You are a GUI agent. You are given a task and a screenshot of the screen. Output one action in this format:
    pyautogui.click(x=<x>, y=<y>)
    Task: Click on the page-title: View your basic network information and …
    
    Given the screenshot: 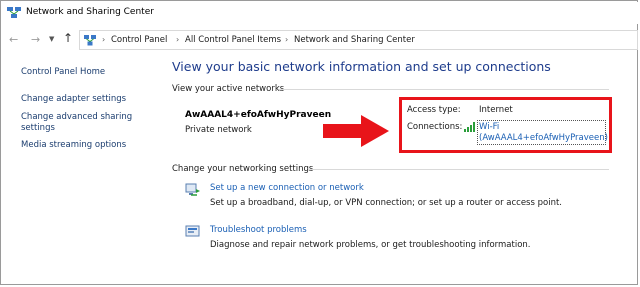 What is the action you would take?
    pyautogui.click(x=361, y=66)
    